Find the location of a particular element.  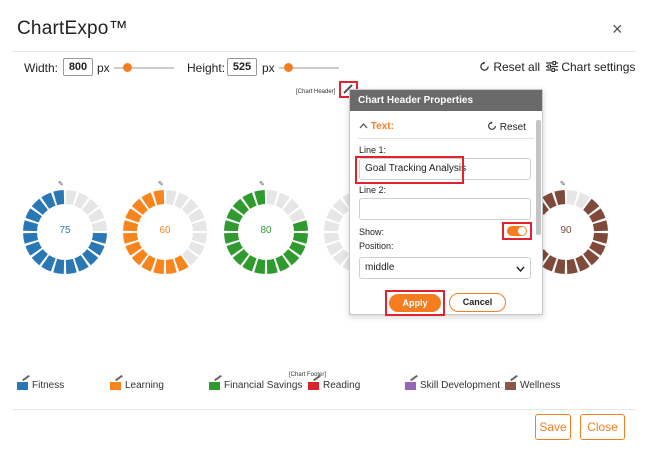

section-reset-label: Reset is located at coordinates (512, 127).